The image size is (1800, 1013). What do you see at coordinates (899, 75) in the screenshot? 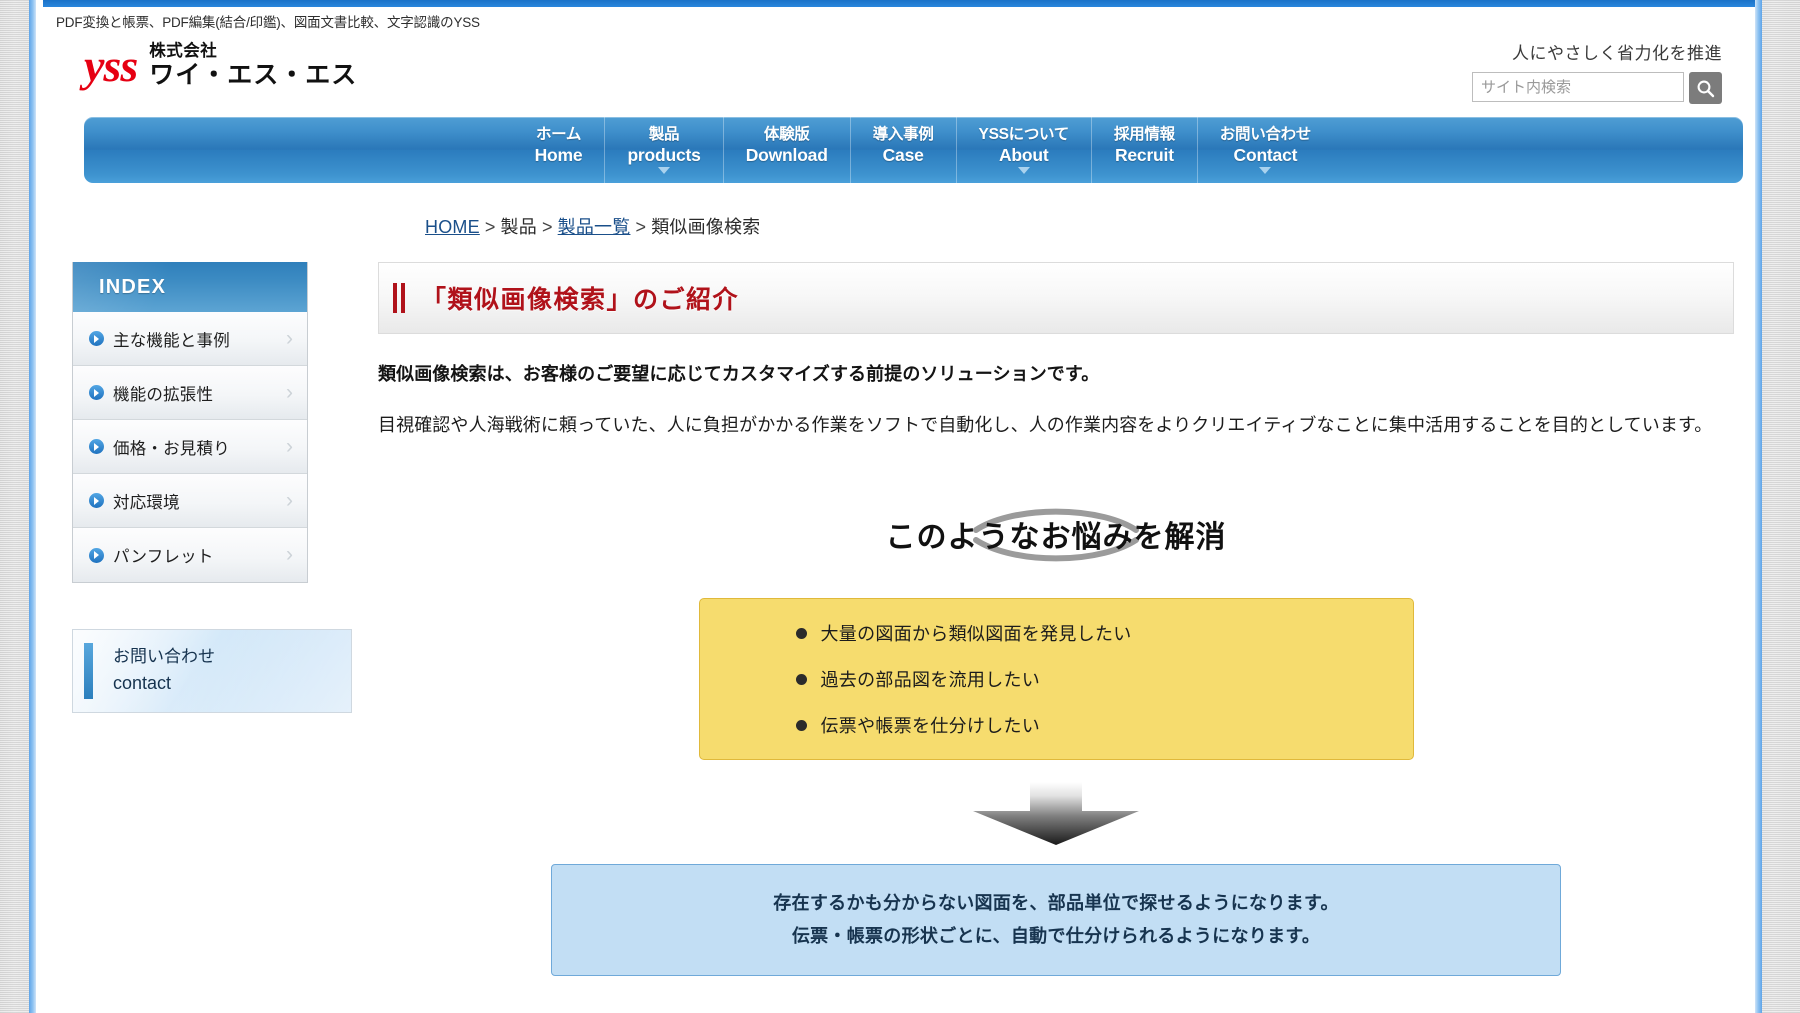
I see `site-header: yss 株式会社 ワイ・エス・エス 人にやさしく省力化を推進` at bounding box center [899, 75].